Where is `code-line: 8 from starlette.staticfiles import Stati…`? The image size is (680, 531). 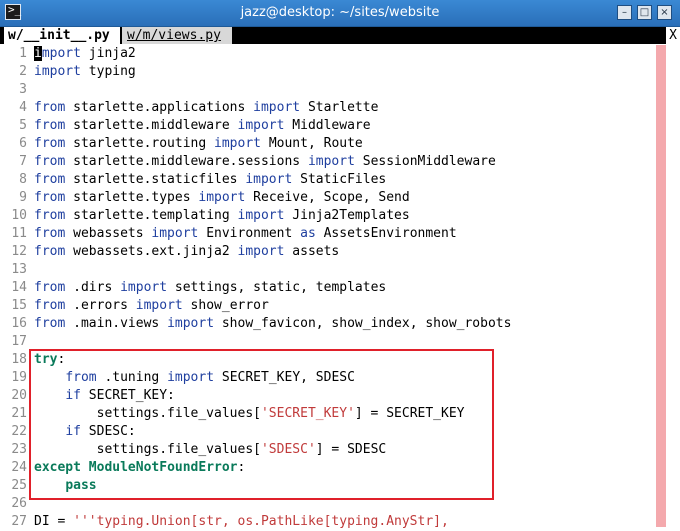
code-line: 8 from starlette.staticfiles import Stati… is located at coordinates (325, 180).